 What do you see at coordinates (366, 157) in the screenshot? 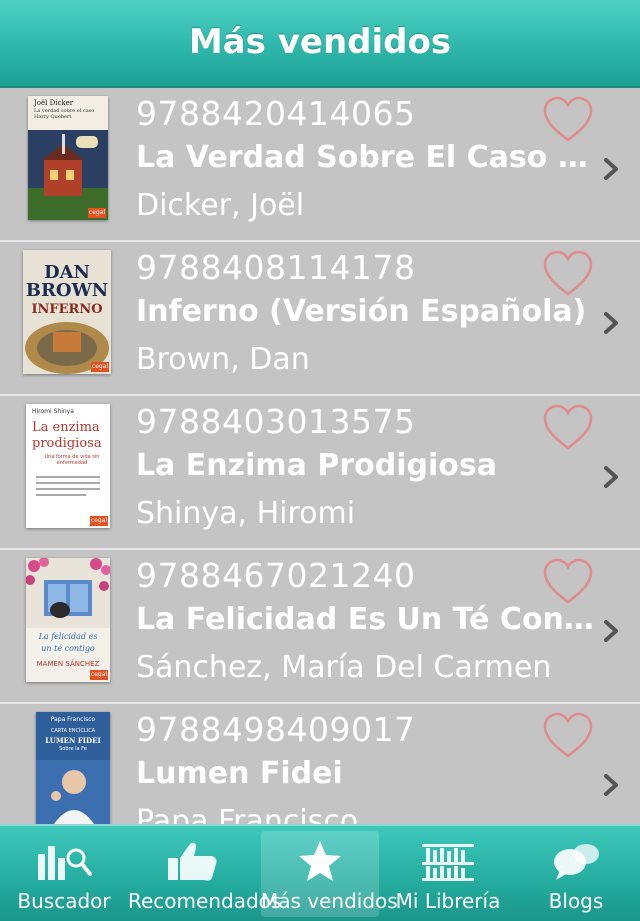
I see `book-title: La Verdad Sobre El Caso Harry Quebert` at bounding box center [366, 157].